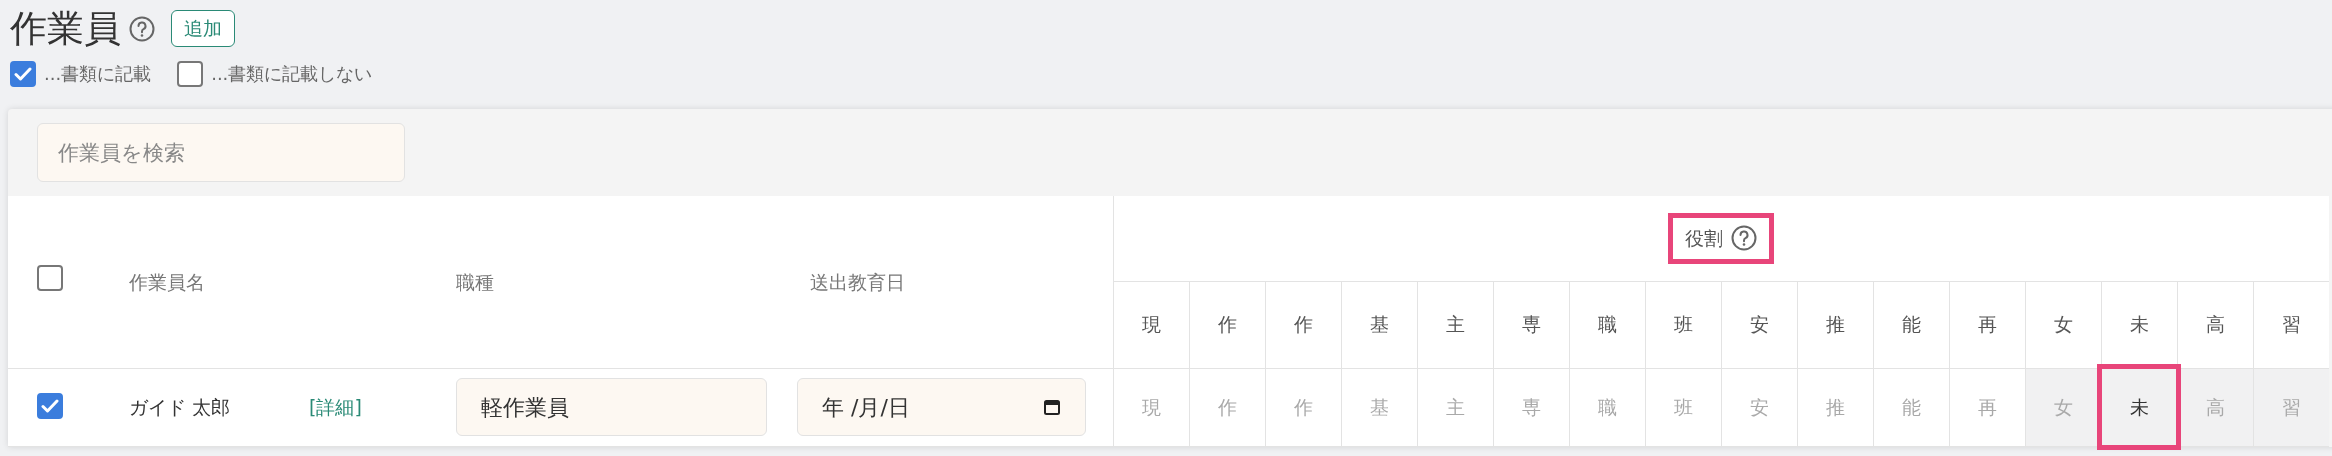 Image resolution: width=2332 pixels, height=456 pixels. Describe the element at coordinates (1704, 238) in the screenshot. I see `role-header: 役割` at that location.